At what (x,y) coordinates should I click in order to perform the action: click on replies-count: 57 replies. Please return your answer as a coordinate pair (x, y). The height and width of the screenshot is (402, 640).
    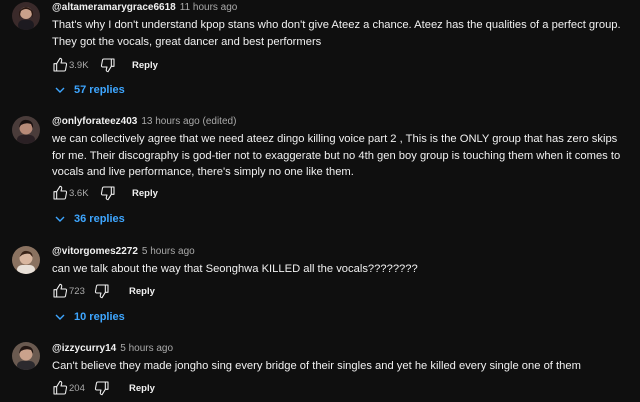
    Looking at the image, I should click on (99, 90).